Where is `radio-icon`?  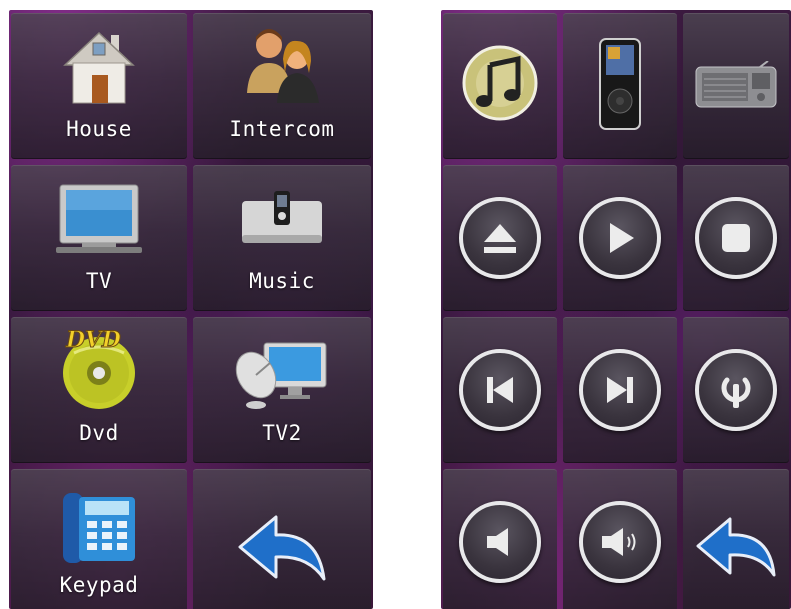 radio-icon is located at coordinates (736, 84).